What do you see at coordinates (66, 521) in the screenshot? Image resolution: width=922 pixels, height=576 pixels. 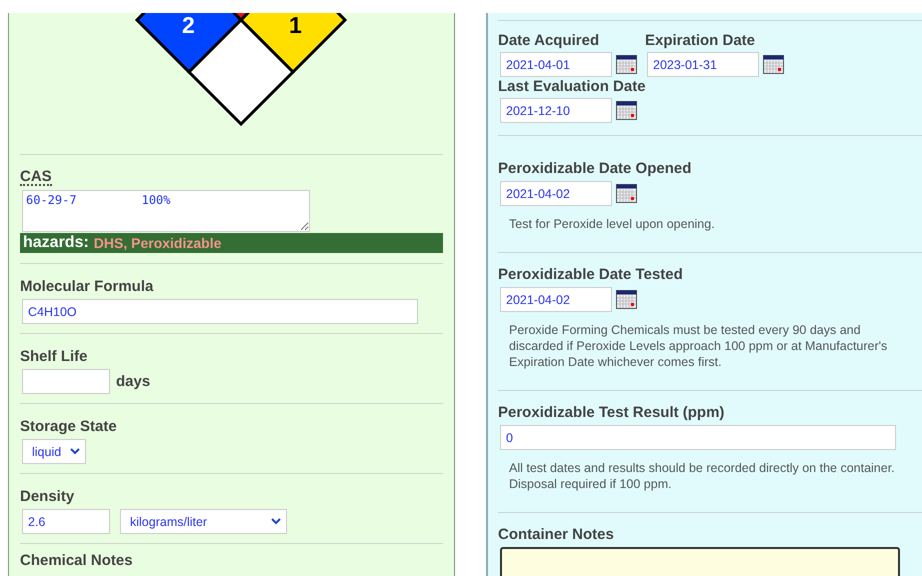 I see `number-field: 2.6` at bounding box center [66, 521].